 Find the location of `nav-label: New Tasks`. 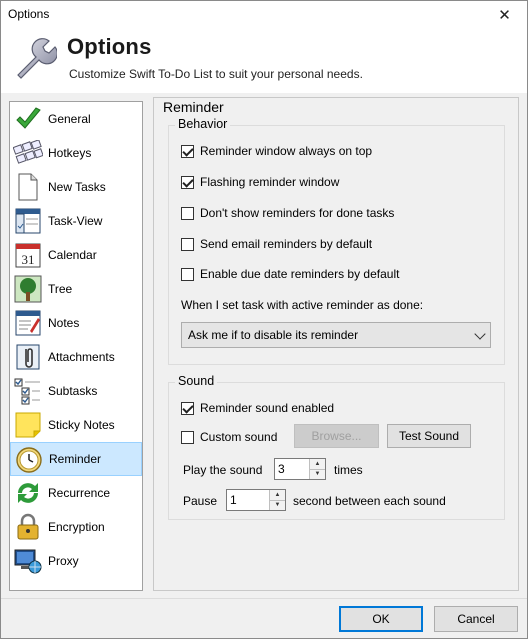

nav-label: New Tasks is located at coordinates (77, 187).